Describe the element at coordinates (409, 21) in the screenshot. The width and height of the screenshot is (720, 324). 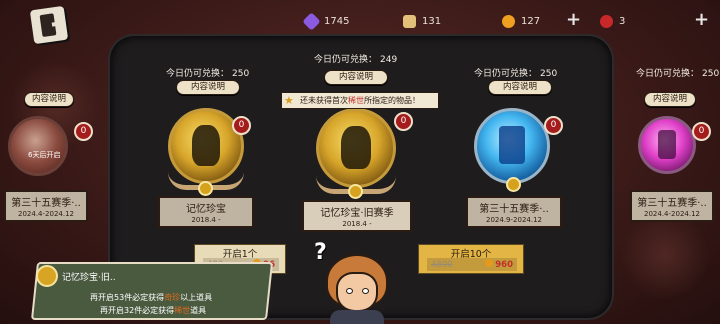
I see `puzzle-piece-icon` at that location.